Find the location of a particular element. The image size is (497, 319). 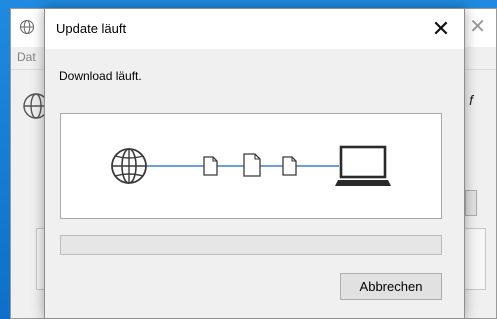

dialog-title: Update läuft is located at coordinates (91, 28).